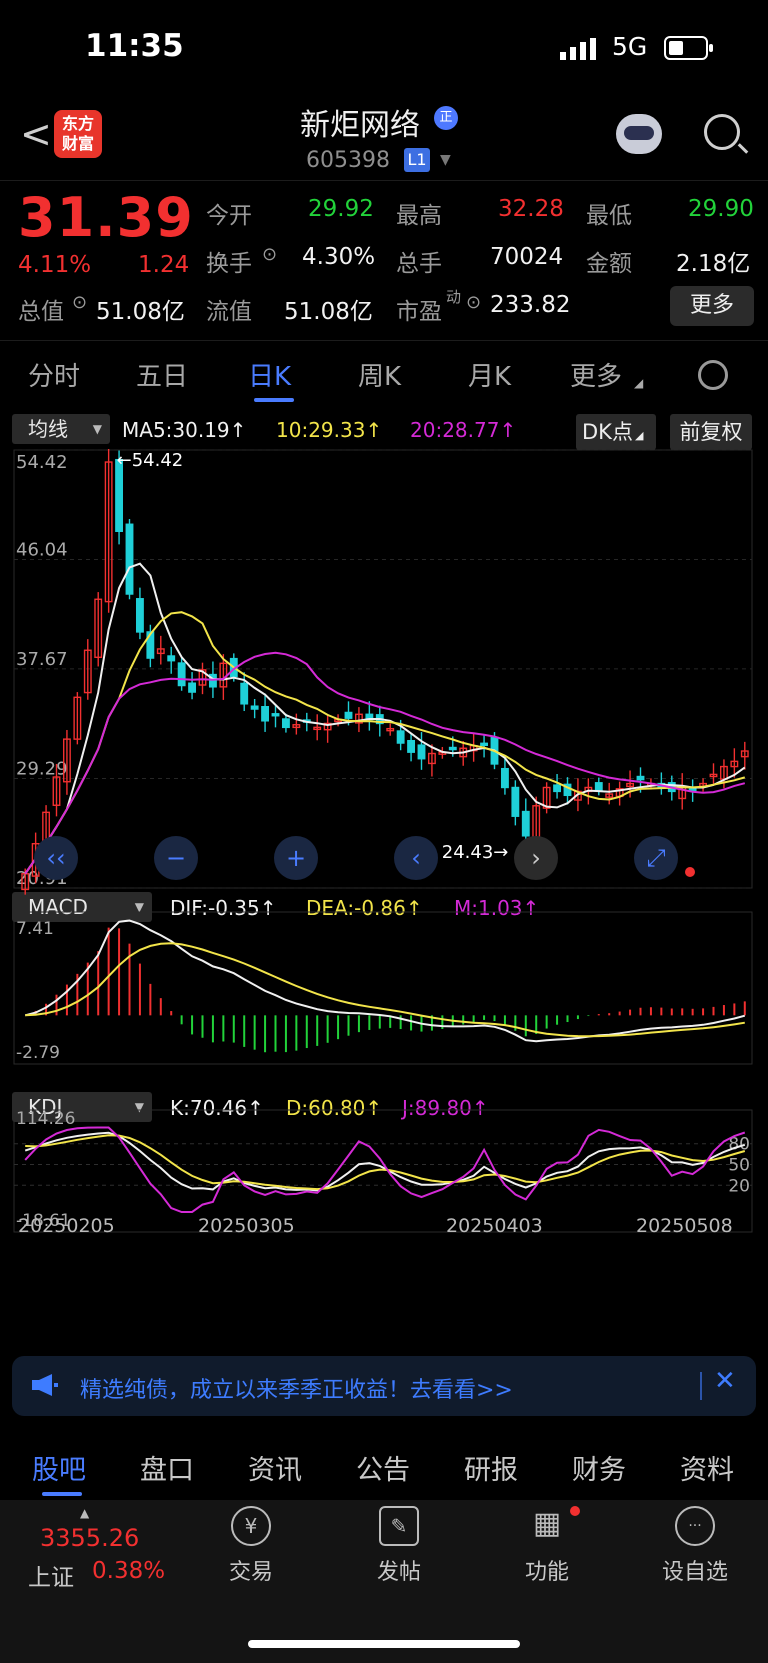  Describe the element at coordinates (162, 374) in the screenshot. I see `tab-five-day: 五日` at that location.